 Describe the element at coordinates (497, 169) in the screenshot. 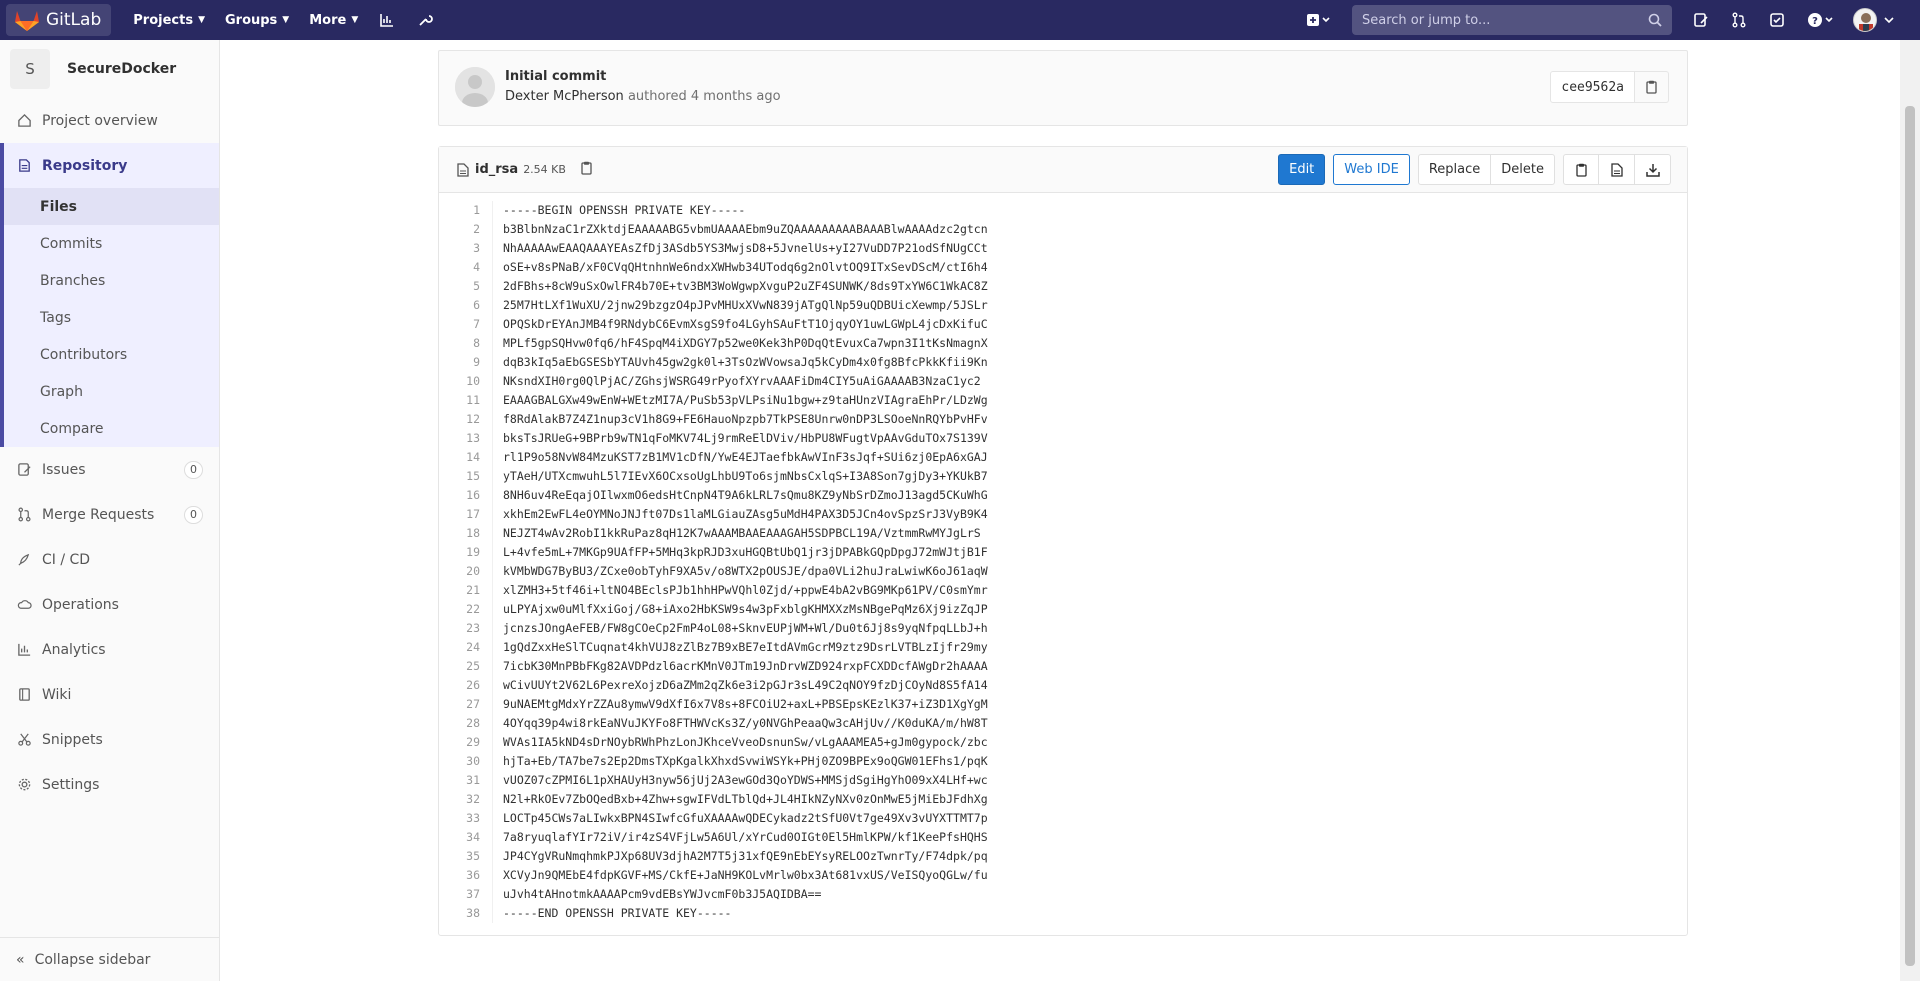

I see `file-name: id_rsa` at that location.